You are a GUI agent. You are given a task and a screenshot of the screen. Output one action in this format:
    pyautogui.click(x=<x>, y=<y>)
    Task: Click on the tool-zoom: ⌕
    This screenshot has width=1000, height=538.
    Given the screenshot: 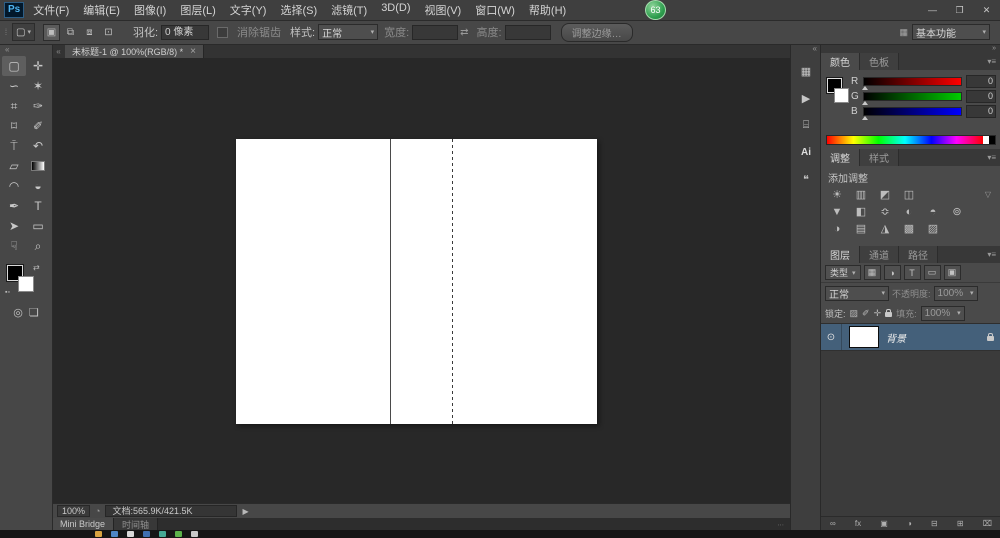 What is the action you would take?
    pyautogui.click(x=38, y=246)
    